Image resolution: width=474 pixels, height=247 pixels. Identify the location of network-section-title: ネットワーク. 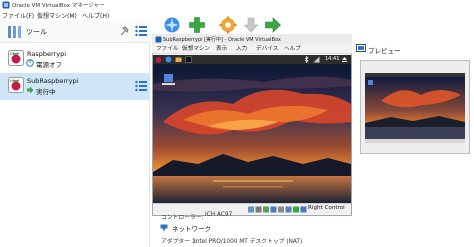
(191, 228).